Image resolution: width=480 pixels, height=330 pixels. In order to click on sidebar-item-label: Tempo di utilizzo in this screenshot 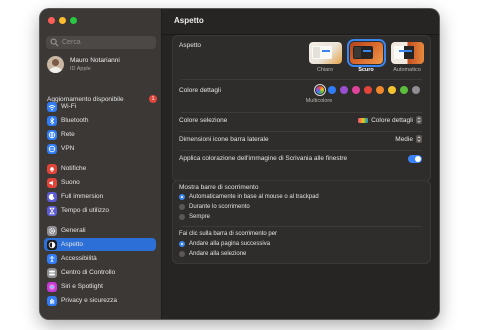, I will do `click(85, 210)`.